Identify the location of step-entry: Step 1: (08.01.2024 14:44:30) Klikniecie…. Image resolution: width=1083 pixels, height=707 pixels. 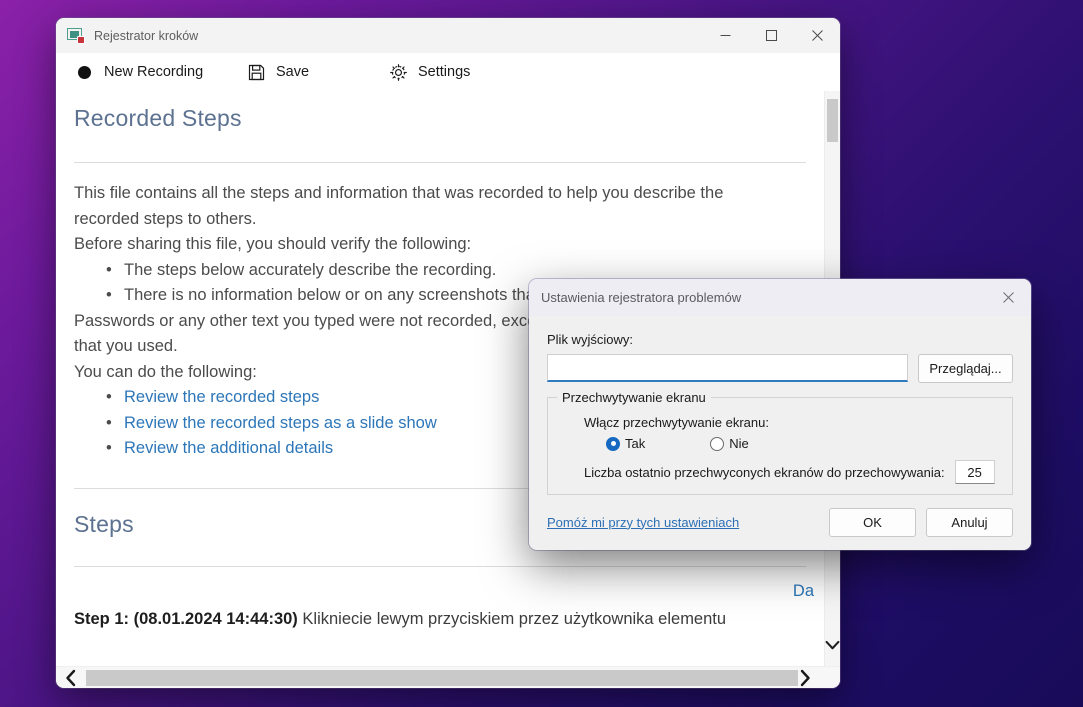
(440, 619).